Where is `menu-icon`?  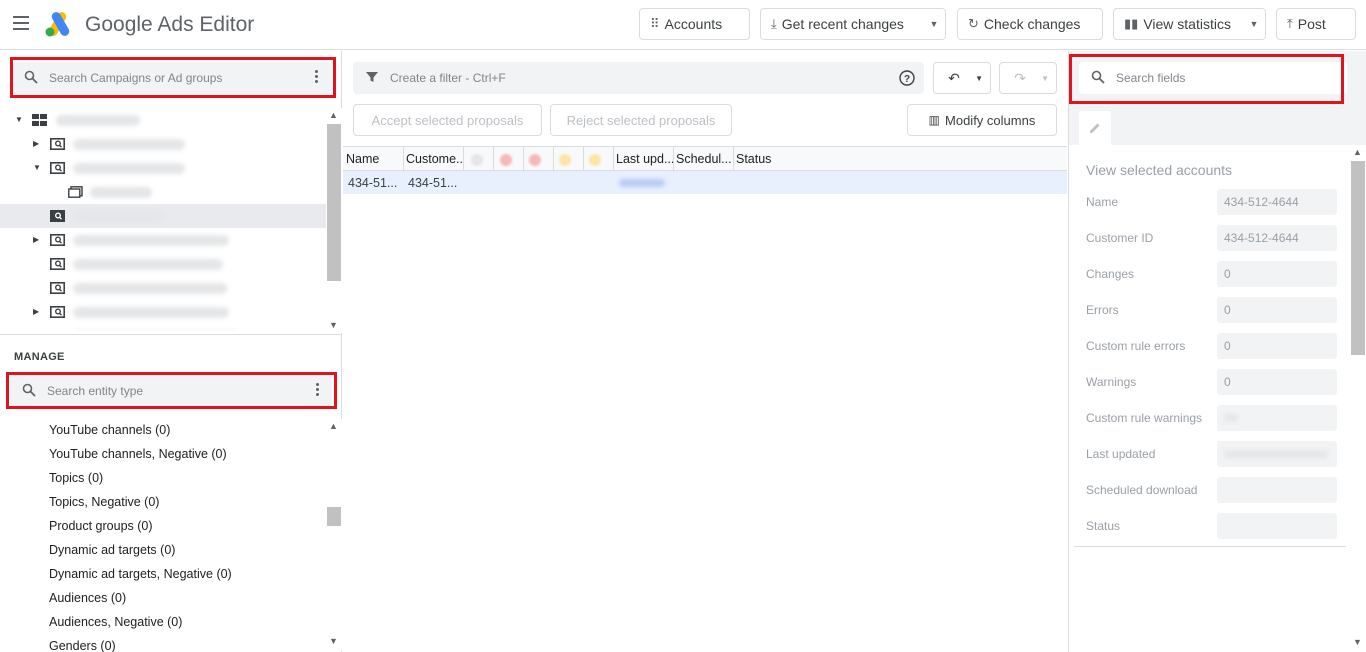
menu-icon is located at coordinates (21, 23).